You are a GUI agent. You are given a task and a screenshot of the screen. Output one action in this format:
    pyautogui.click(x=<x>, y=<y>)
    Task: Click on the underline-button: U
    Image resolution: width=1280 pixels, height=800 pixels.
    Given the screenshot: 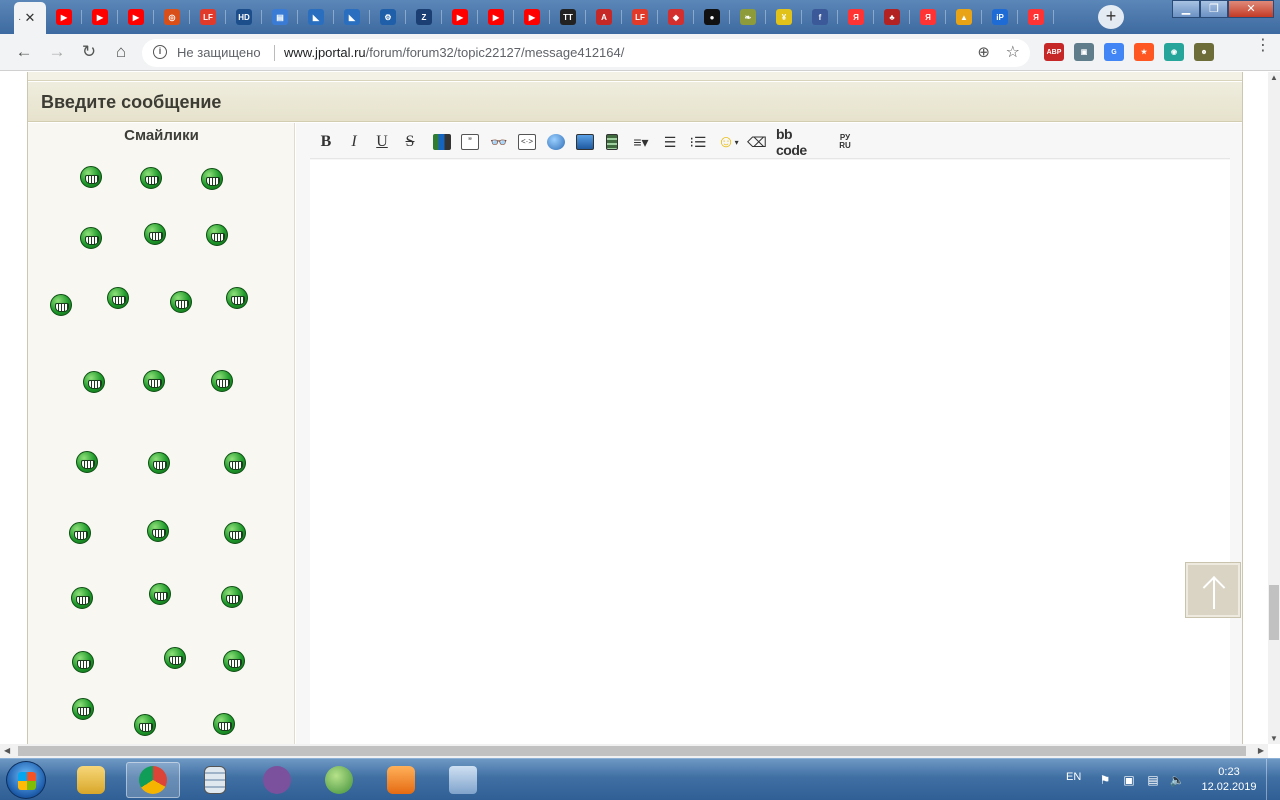 What is the action you would take?
    pyautogui.click(x=382, y=142)
    